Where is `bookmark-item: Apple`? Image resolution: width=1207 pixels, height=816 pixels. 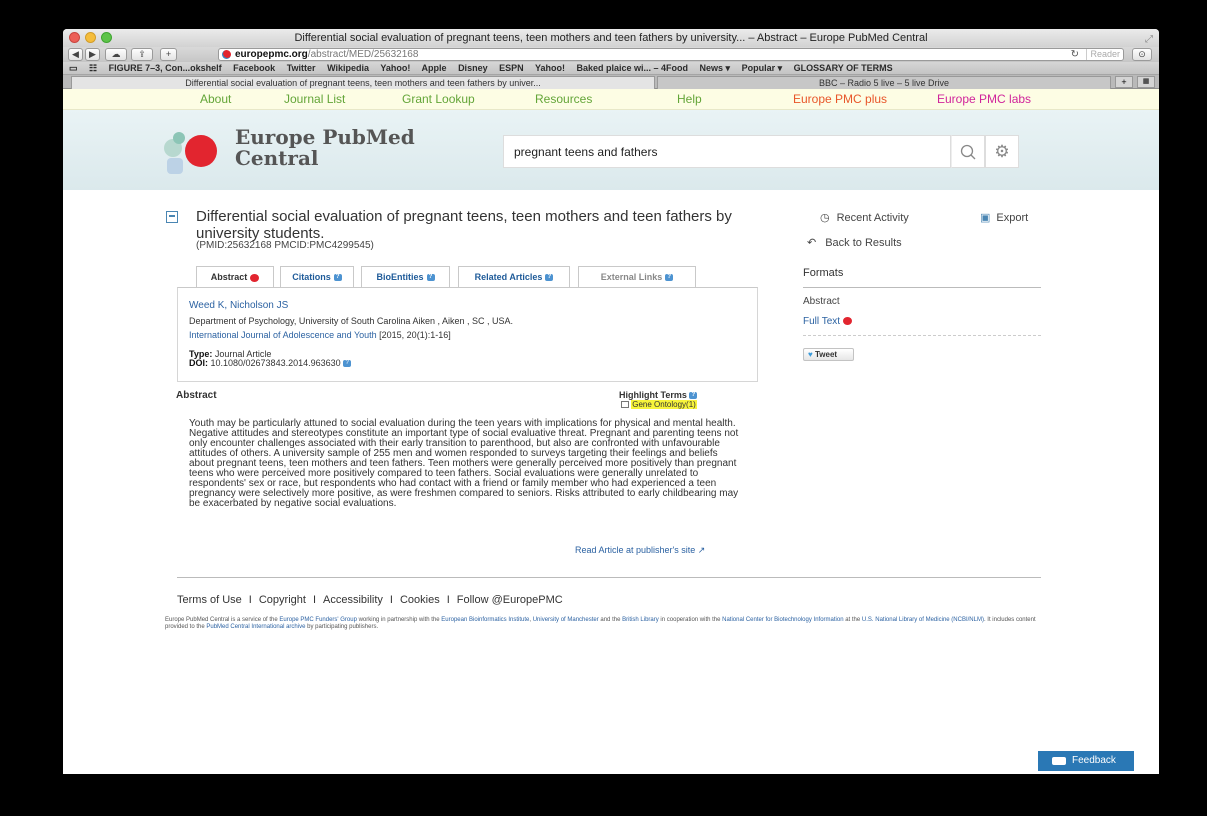
bookmark-item: Apple is located at coordinates (434, 68).